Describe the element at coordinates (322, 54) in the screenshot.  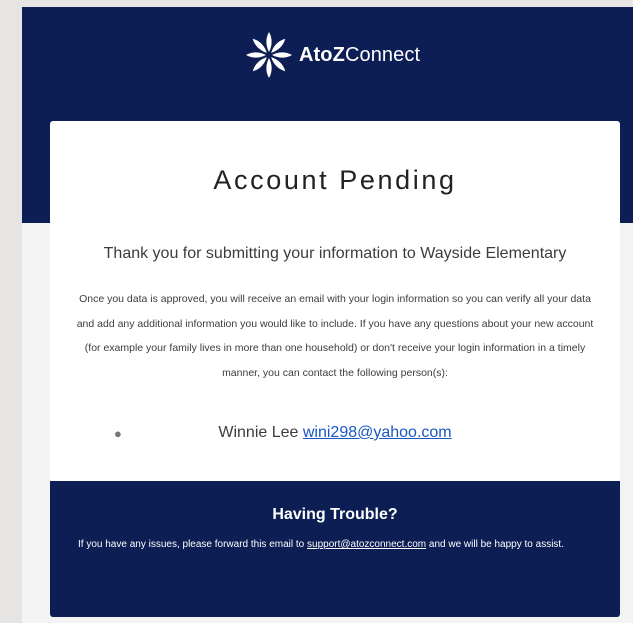
I see `brand-name-bold: AtoZ` at that location.